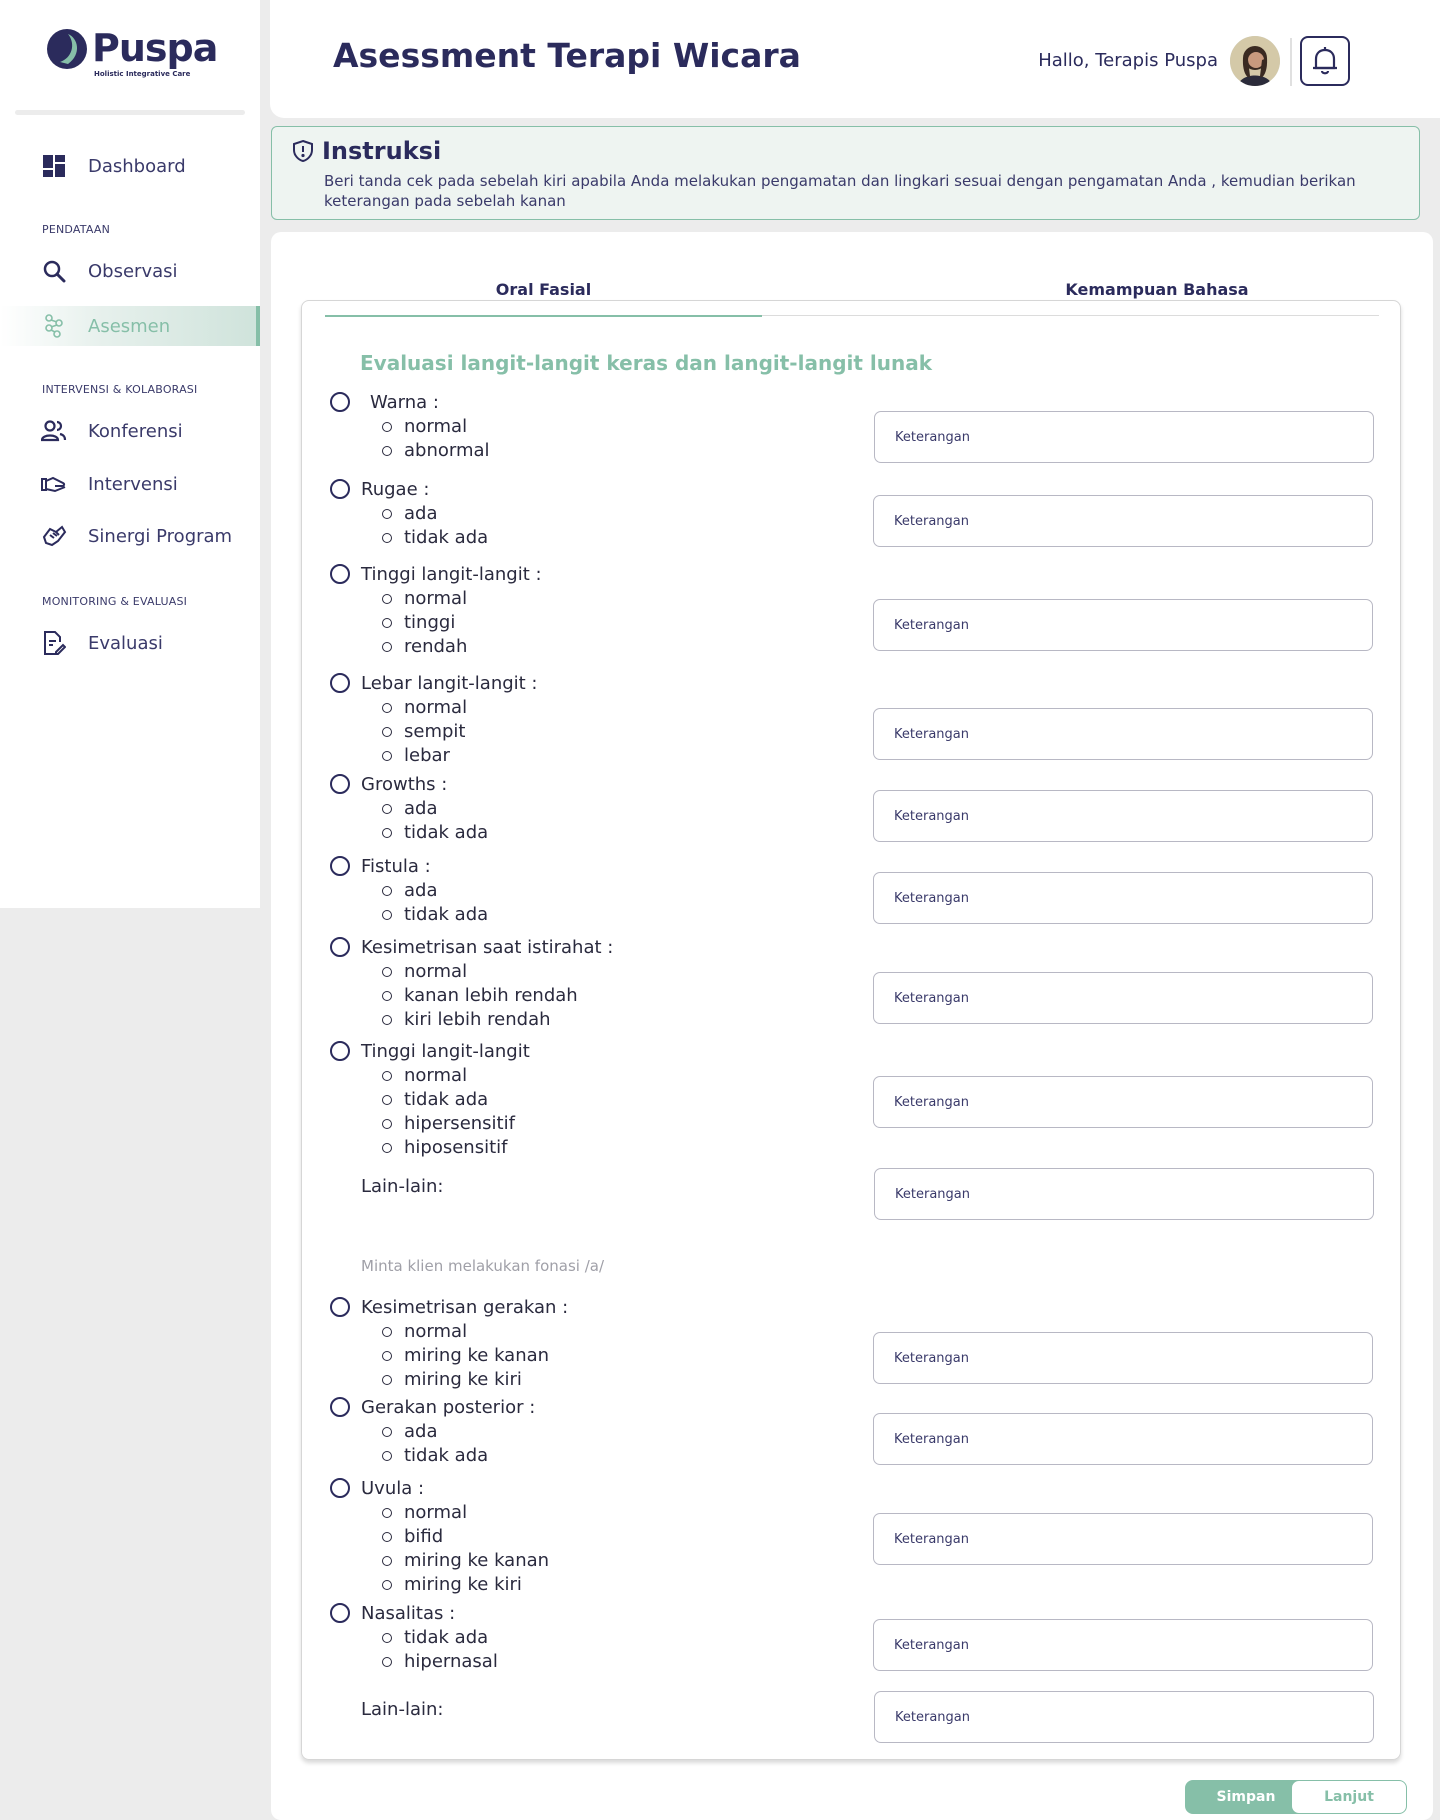  Describe the element at coordinates (416, 755) in the screenshot. I see `option: lebar` at that location.